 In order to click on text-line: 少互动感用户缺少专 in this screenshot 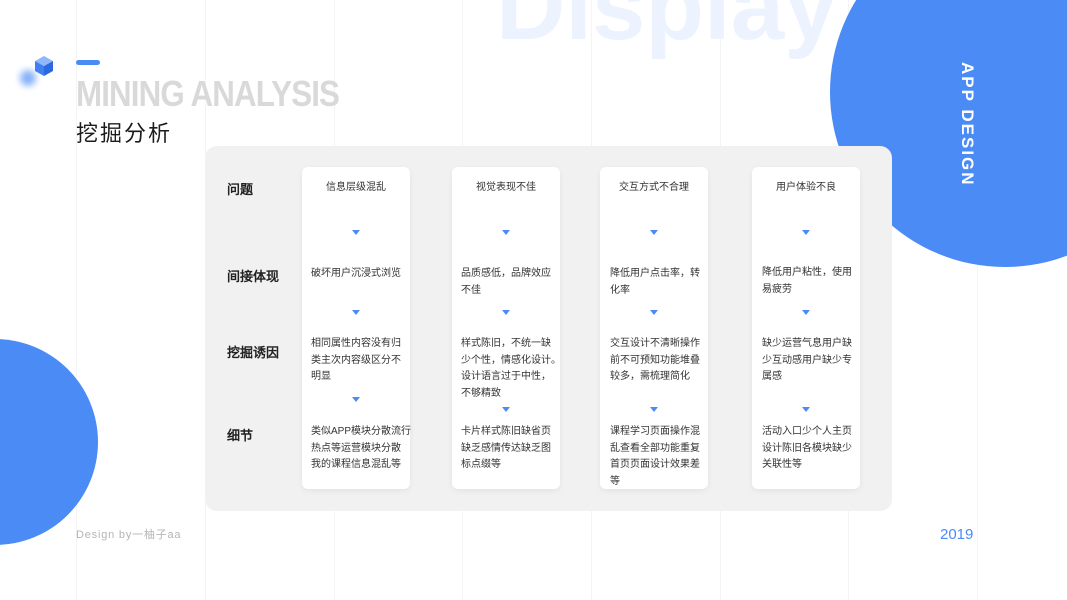, I will do `click(807, 360)`.